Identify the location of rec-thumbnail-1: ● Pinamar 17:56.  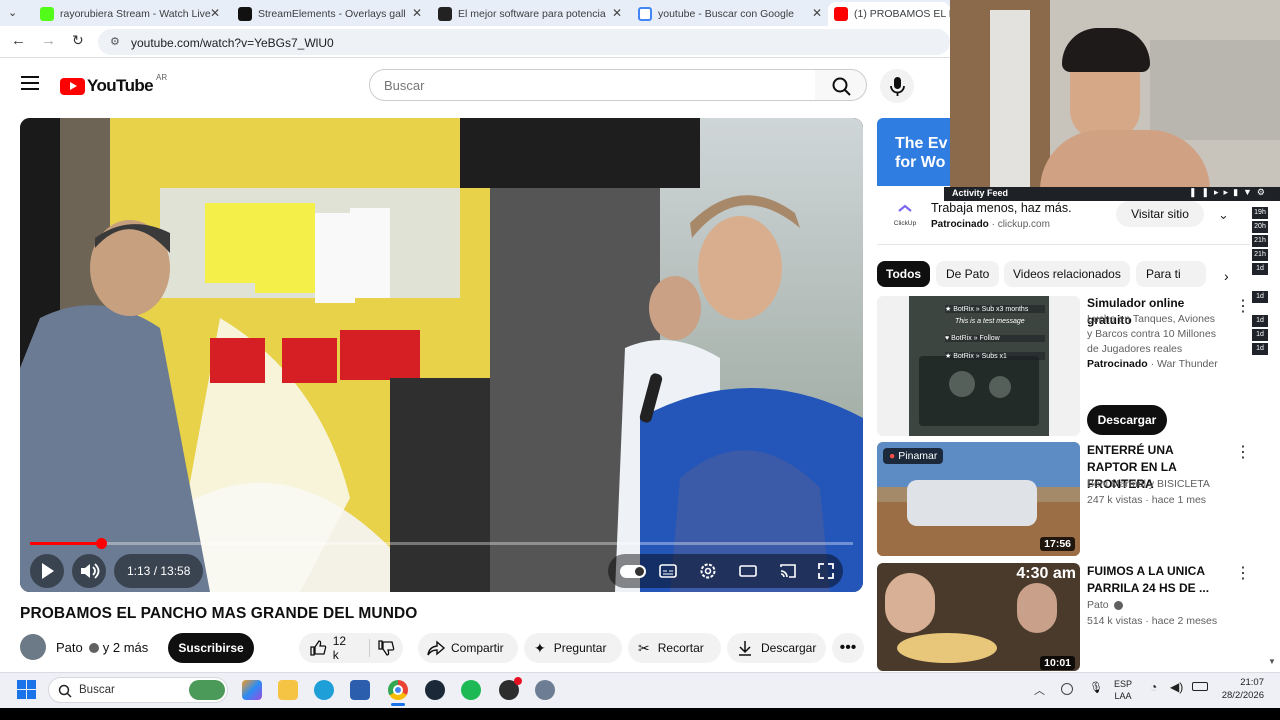
(978, 499).